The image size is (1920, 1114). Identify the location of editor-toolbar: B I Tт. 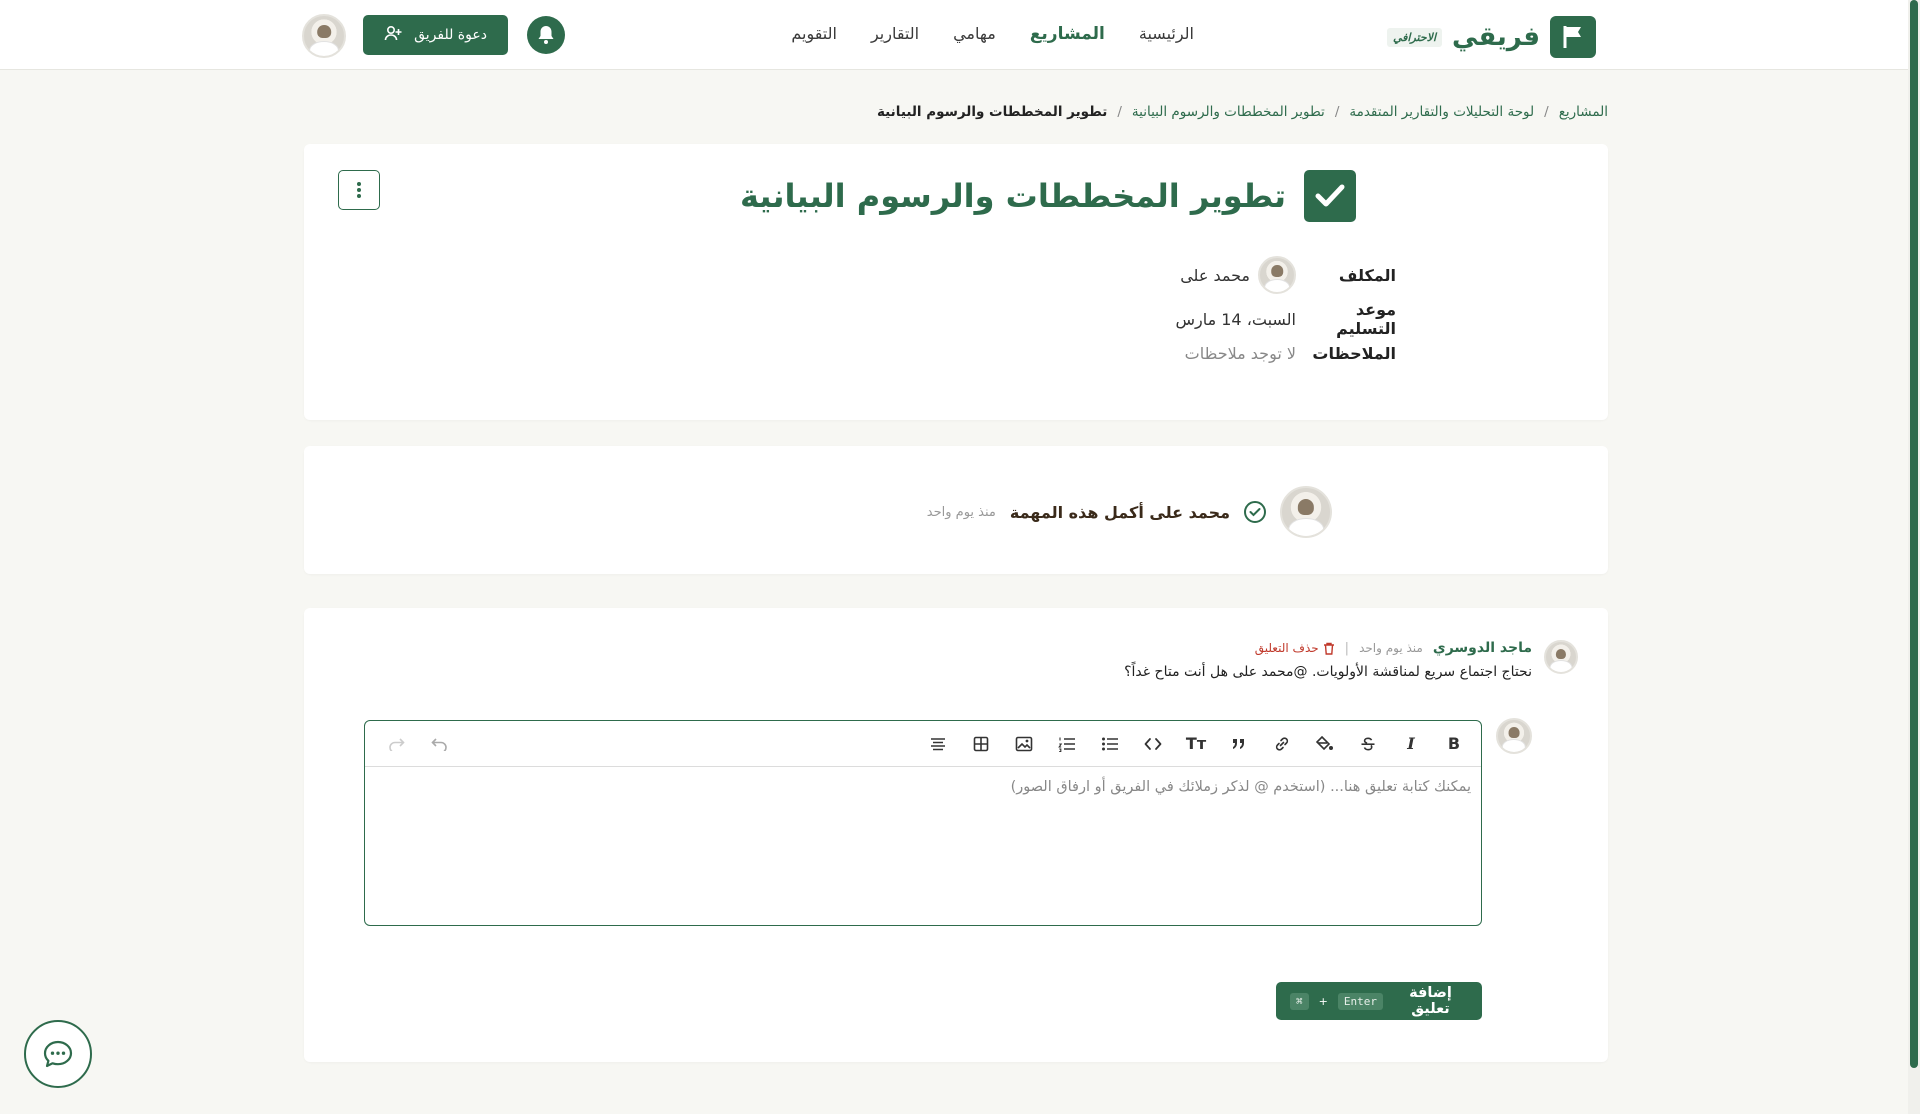
(923, 744).